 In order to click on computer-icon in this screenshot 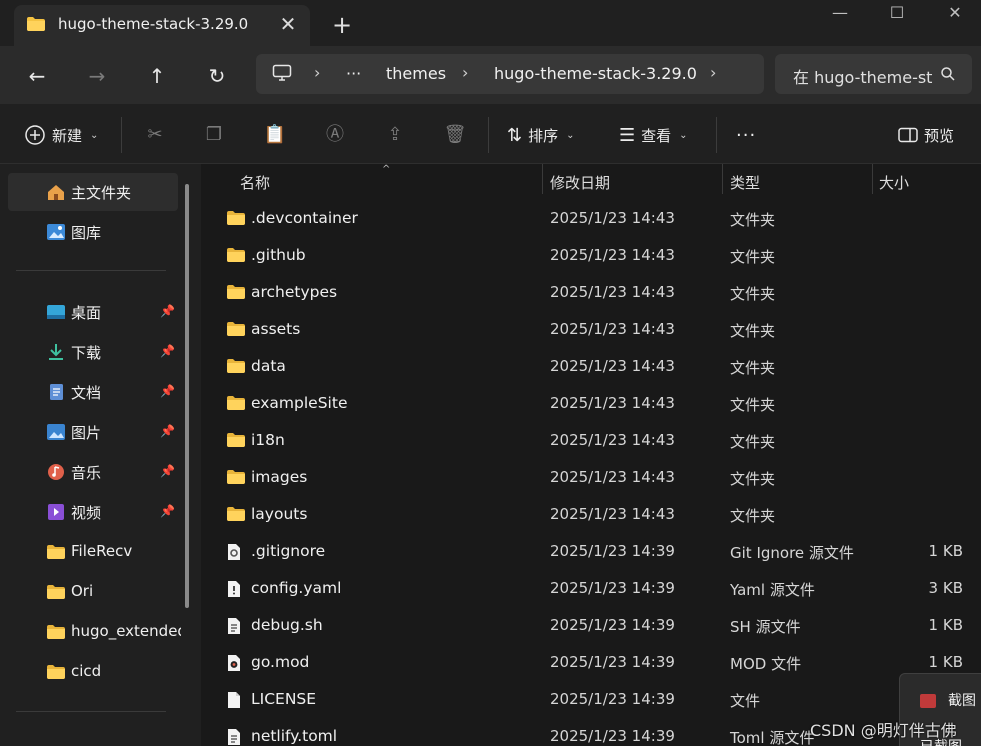, I will do `click(282, 75)`.